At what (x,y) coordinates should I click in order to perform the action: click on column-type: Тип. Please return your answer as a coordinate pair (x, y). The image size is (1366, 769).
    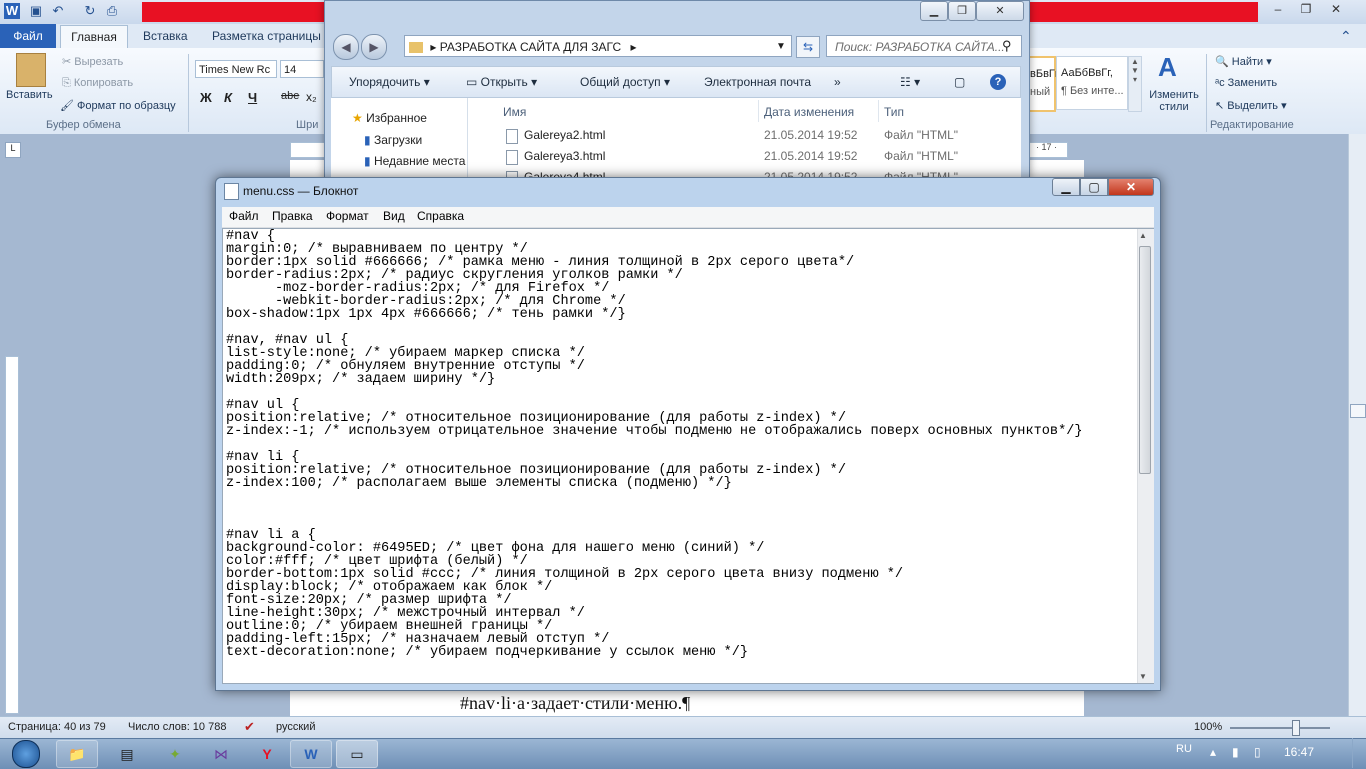
    Looking at the image, I should click on (894, 112).